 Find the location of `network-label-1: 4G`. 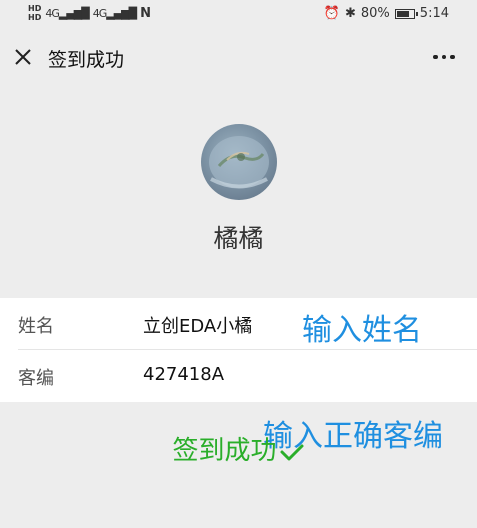

network-label-1: 4G is located at coordinates (52, 13).